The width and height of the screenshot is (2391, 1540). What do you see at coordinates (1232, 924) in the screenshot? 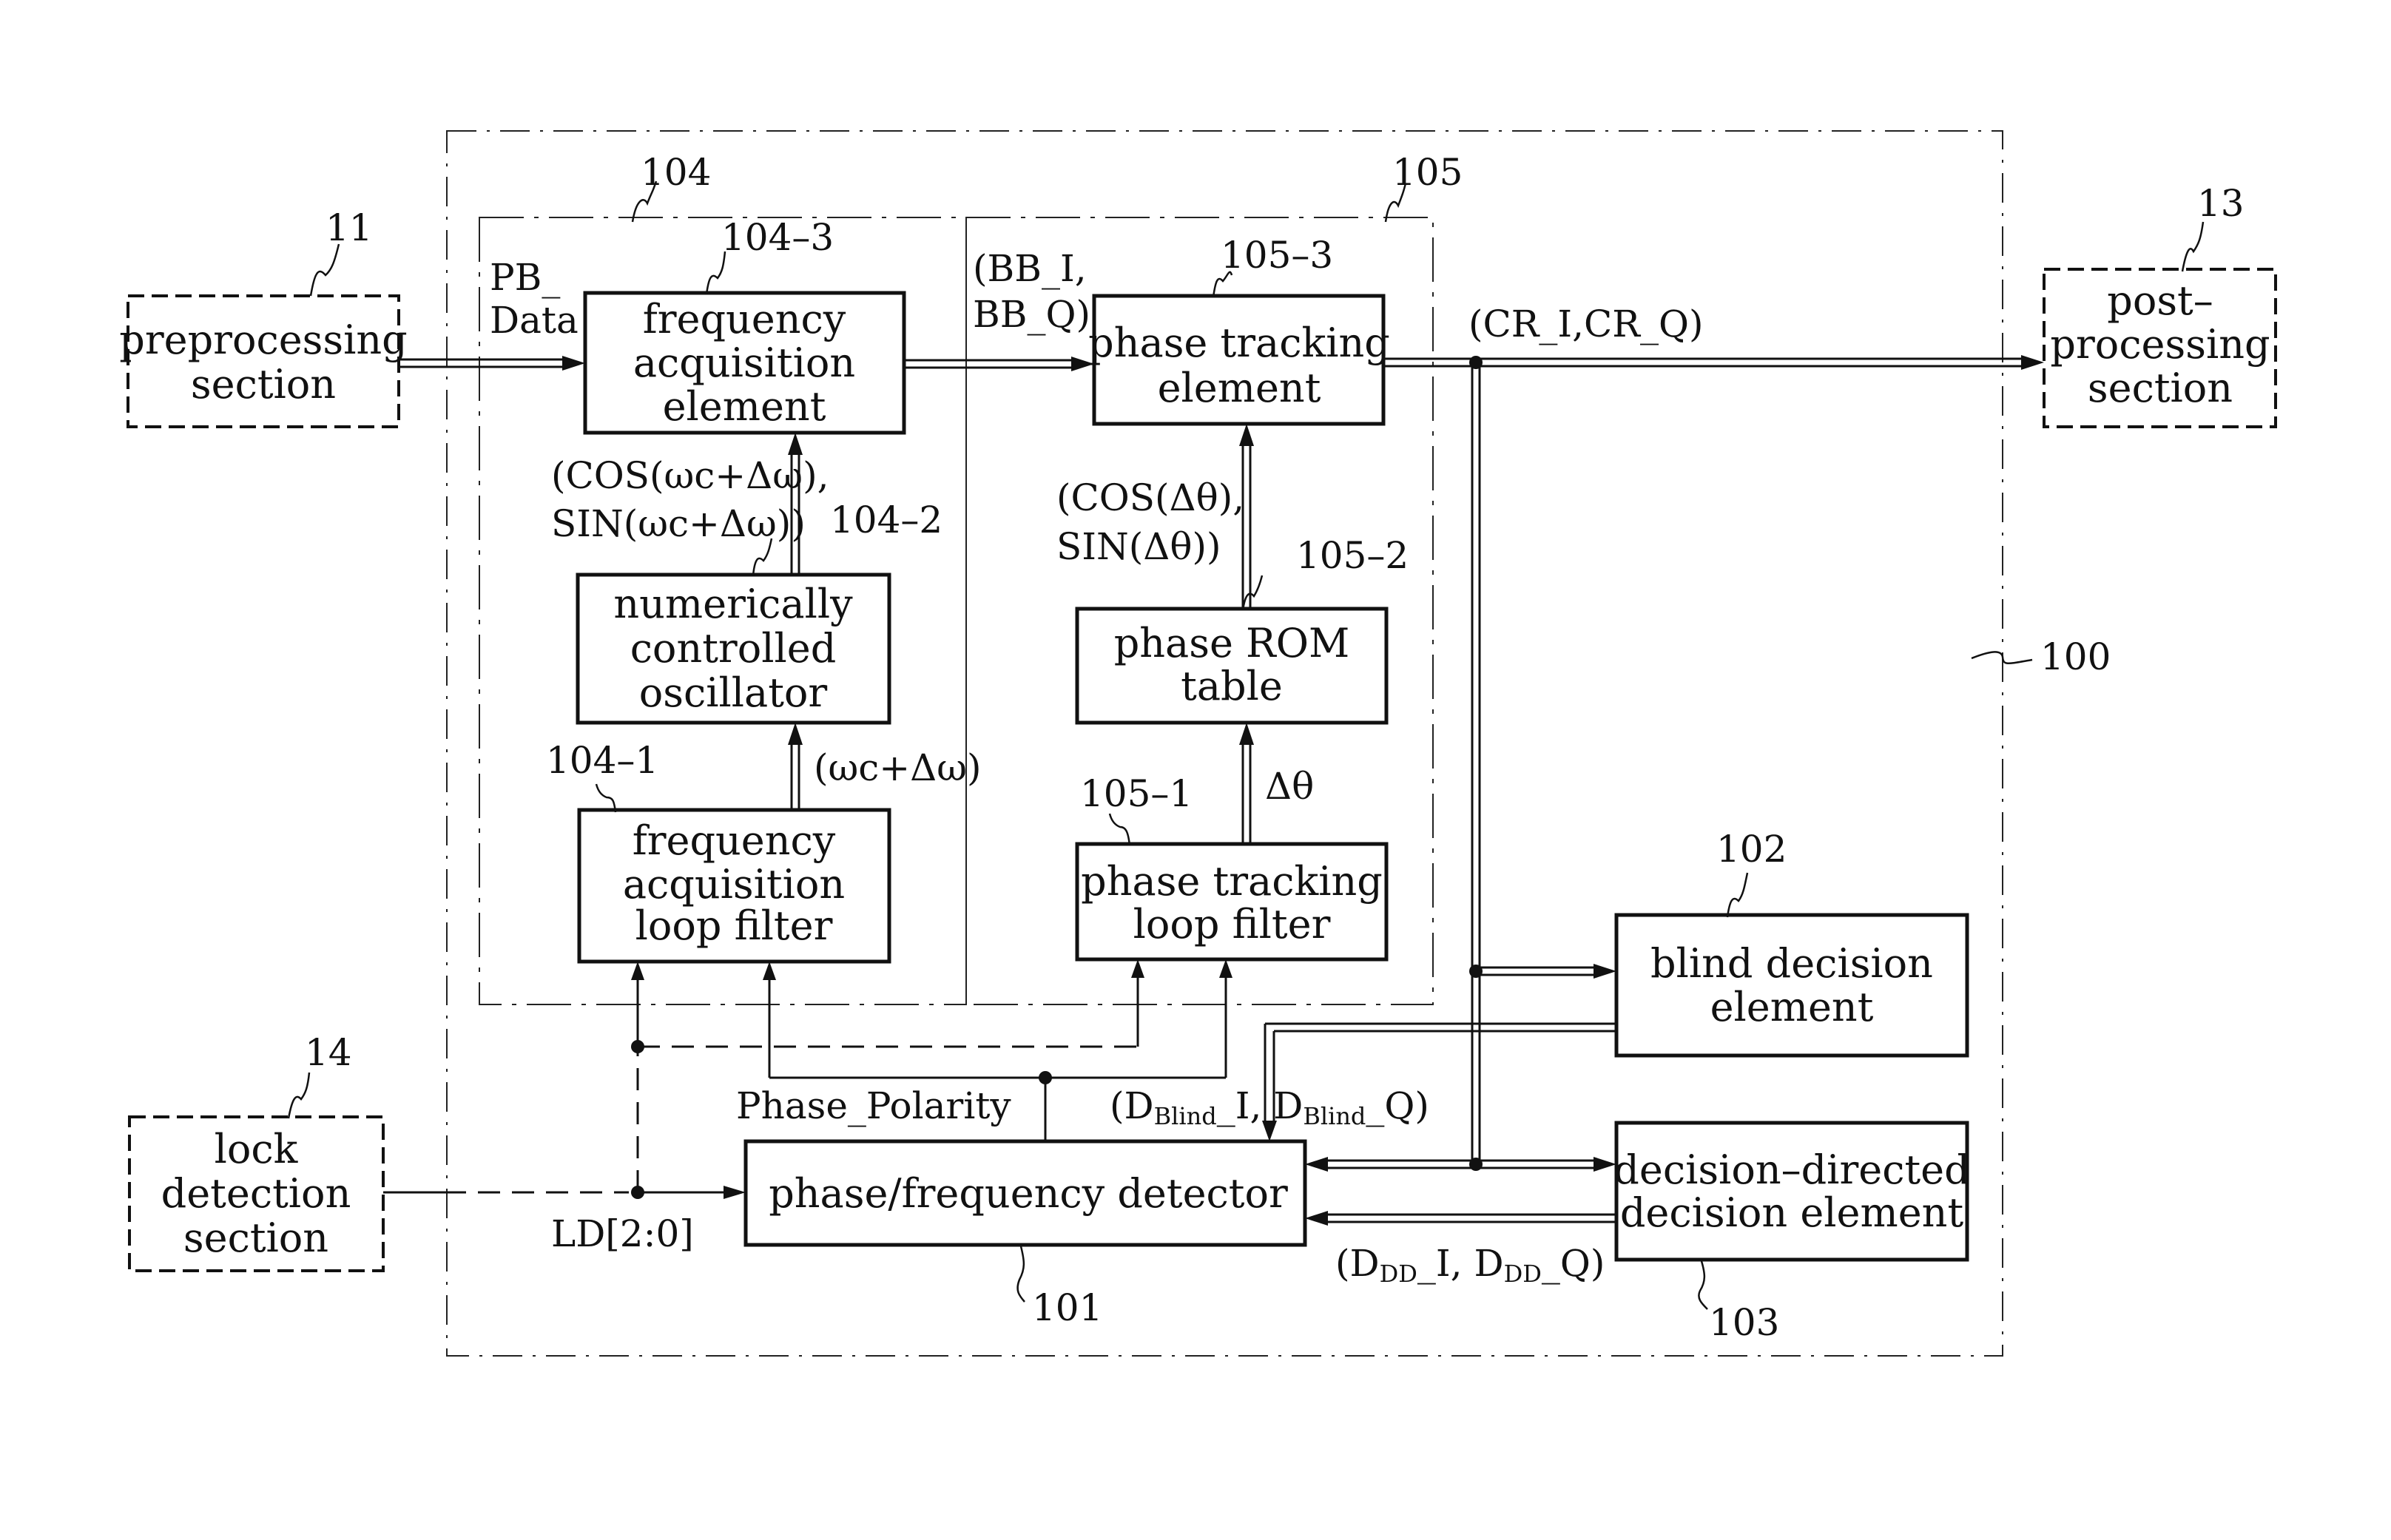
I see `ptlf-label-line2: loop filter` at bounding box center [1232, 924].